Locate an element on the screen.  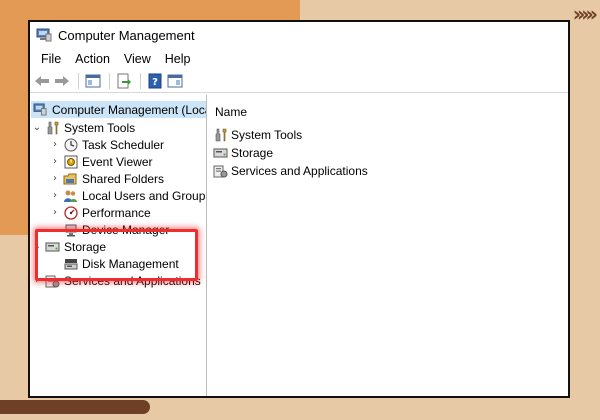
forward-arrow-icon is located at coordinates (62, 81).